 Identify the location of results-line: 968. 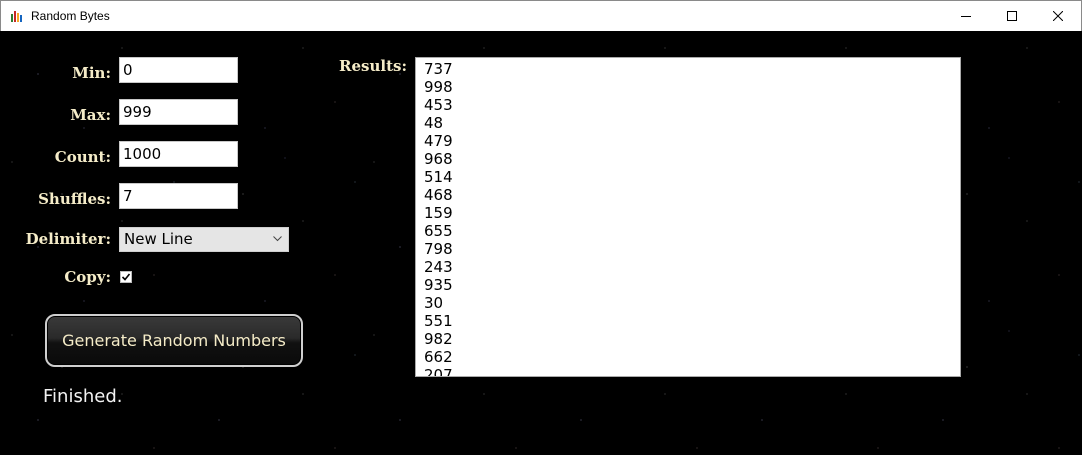
(438, 159).